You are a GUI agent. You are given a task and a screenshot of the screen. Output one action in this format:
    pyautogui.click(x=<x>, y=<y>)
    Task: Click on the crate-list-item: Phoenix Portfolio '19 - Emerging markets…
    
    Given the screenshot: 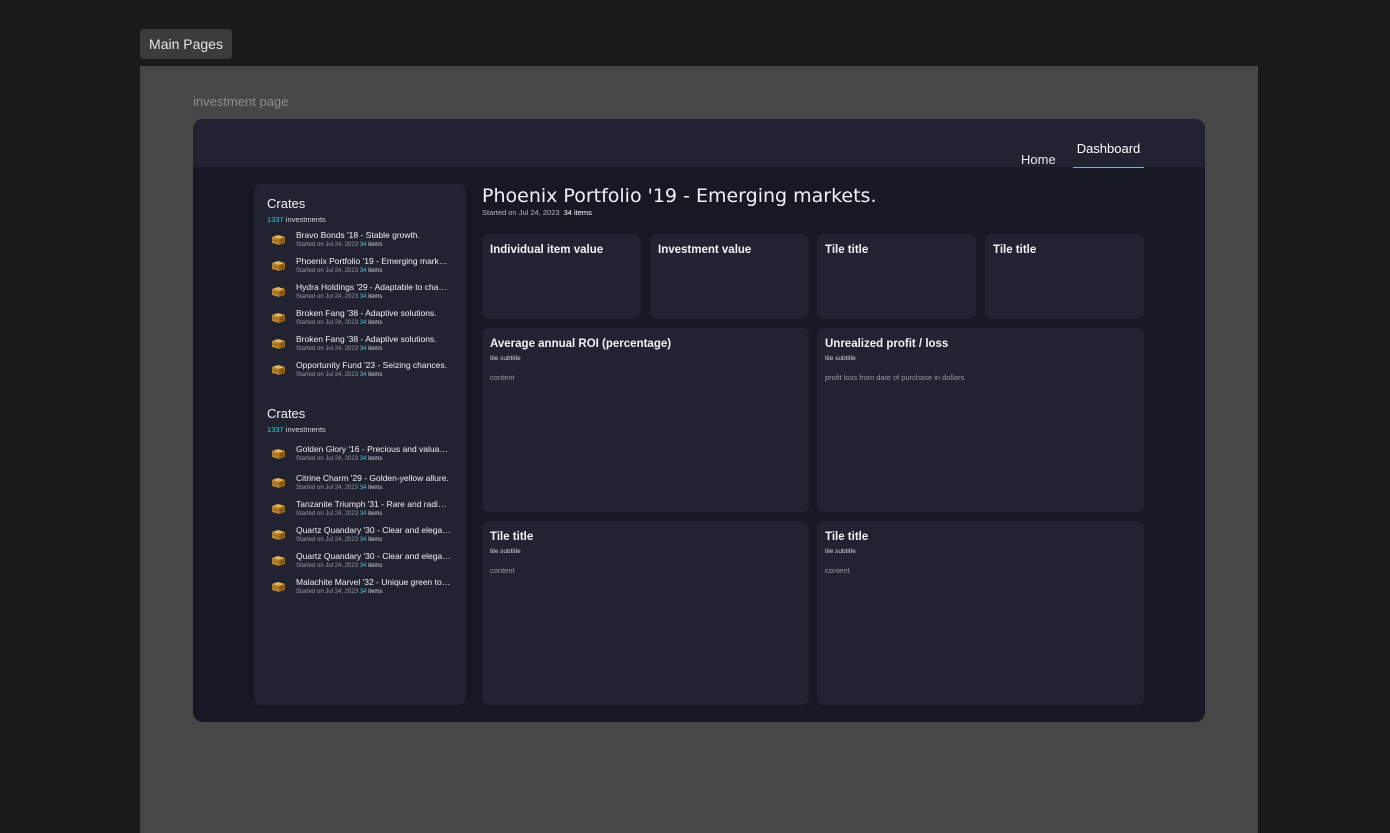 What is the action you would take?
    pyautogui.click(x=362, y=267)
    